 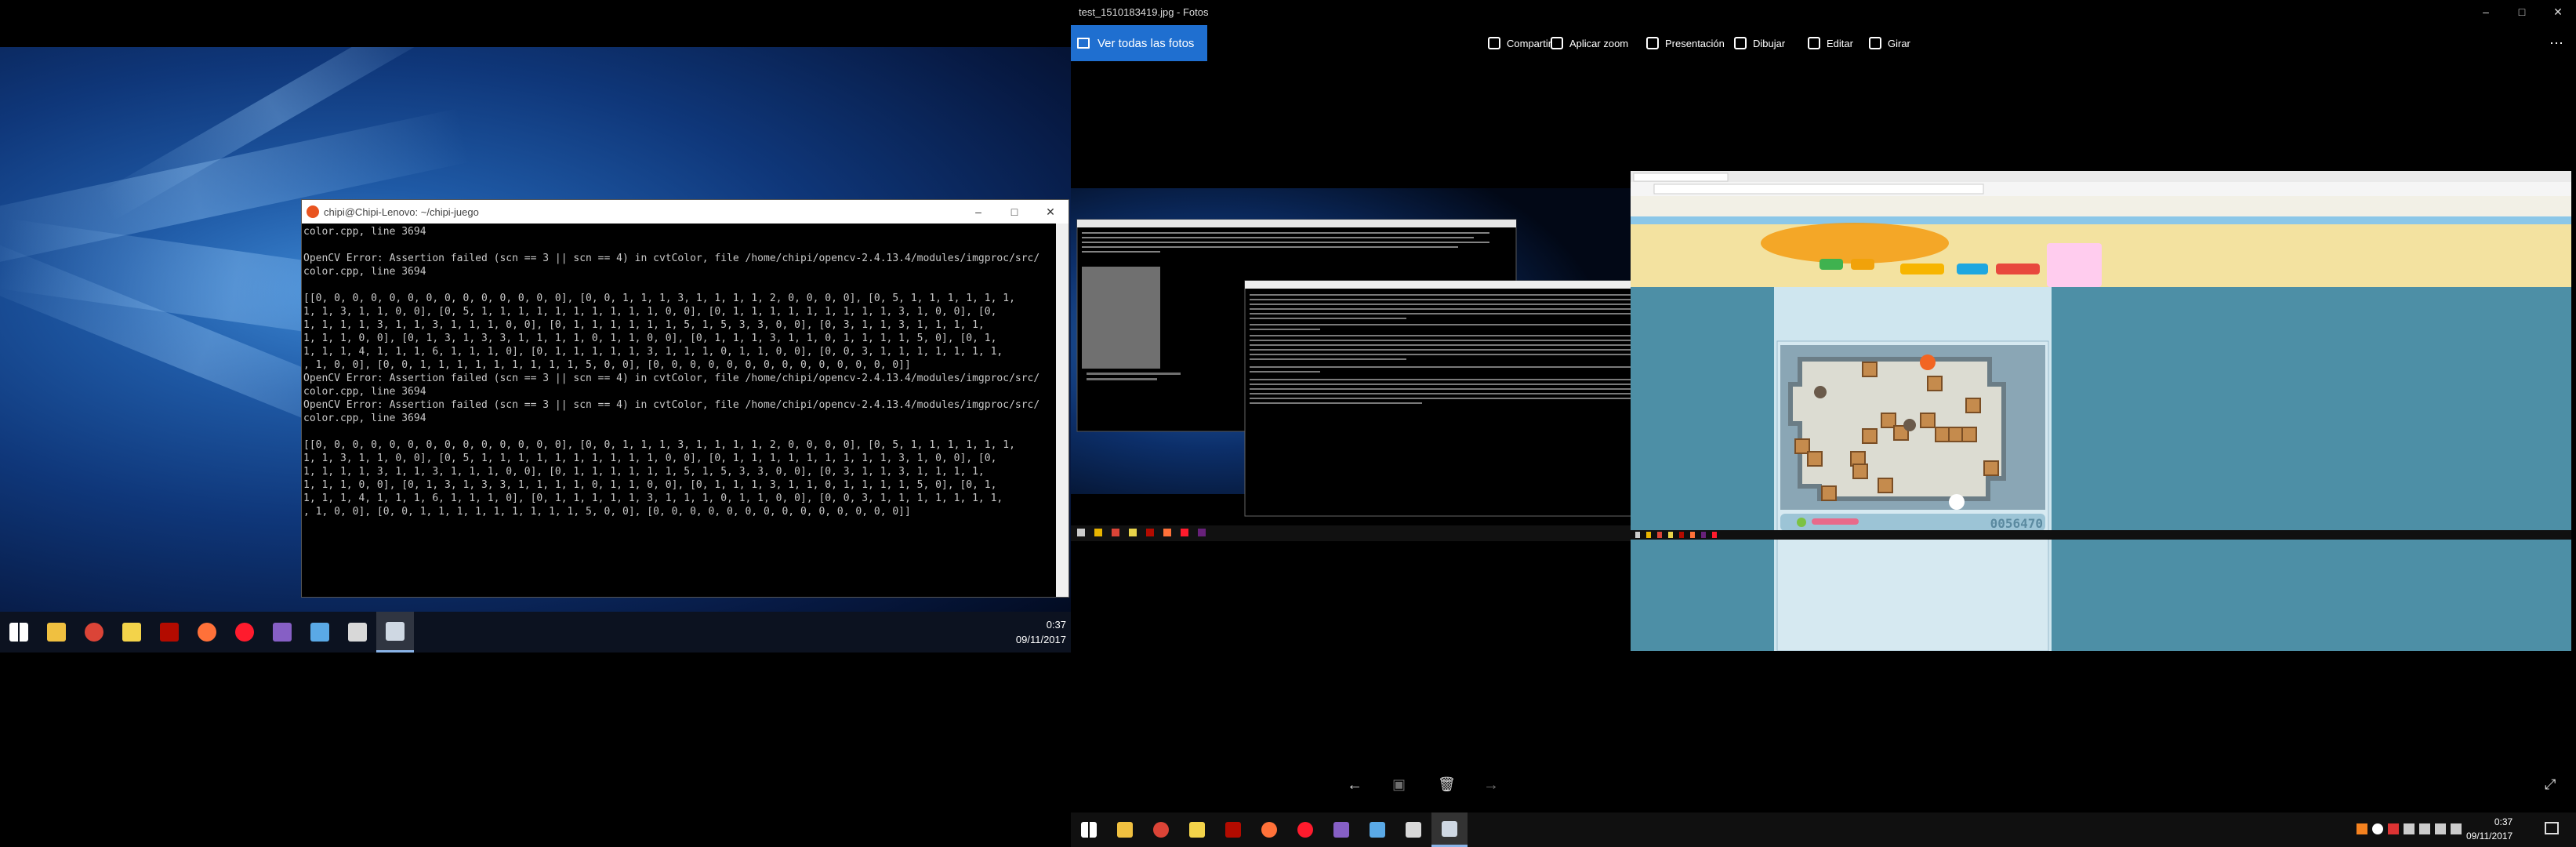 I want to click on trash-icon: 🗑, so click(x=1447, y=784).